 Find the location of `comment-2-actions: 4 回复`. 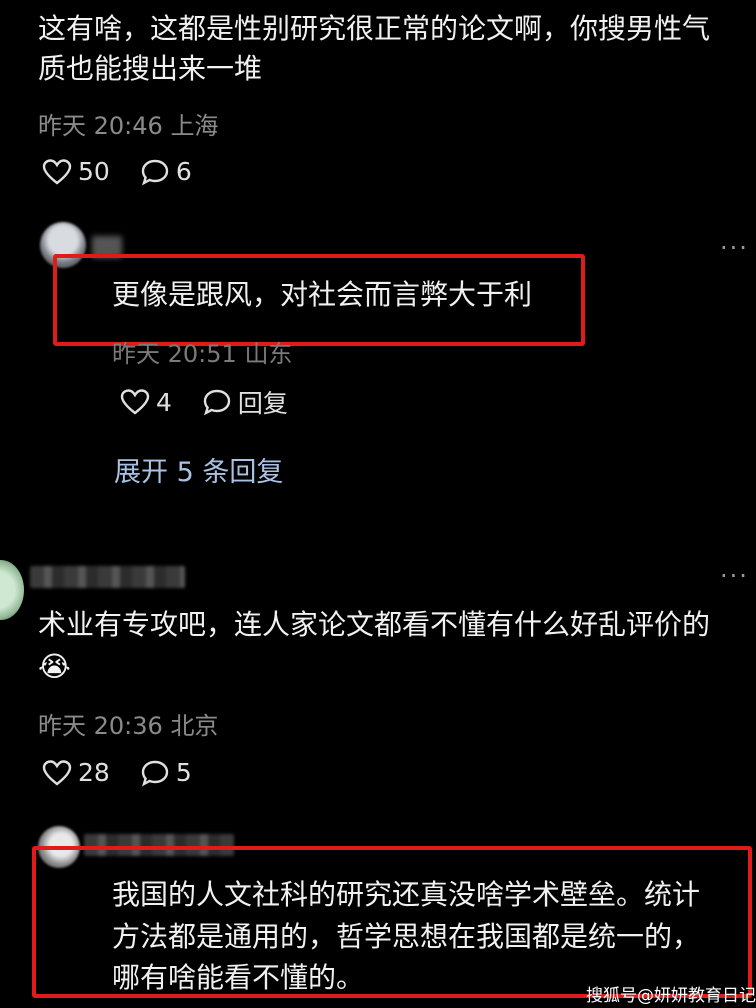

comment-2-actions: 4 回复 is located at coordinates (219, 402).